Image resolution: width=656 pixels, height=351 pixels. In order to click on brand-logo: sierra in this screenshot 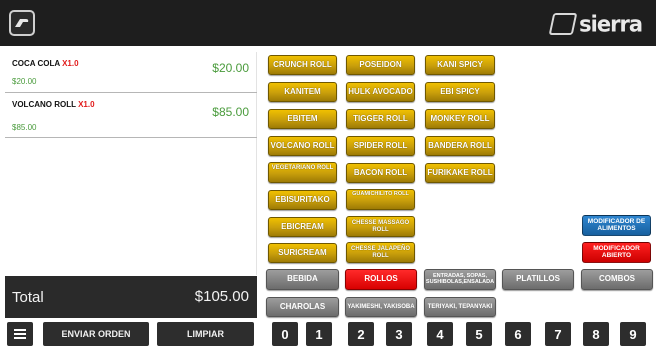, I will do `click(595, 24)`.